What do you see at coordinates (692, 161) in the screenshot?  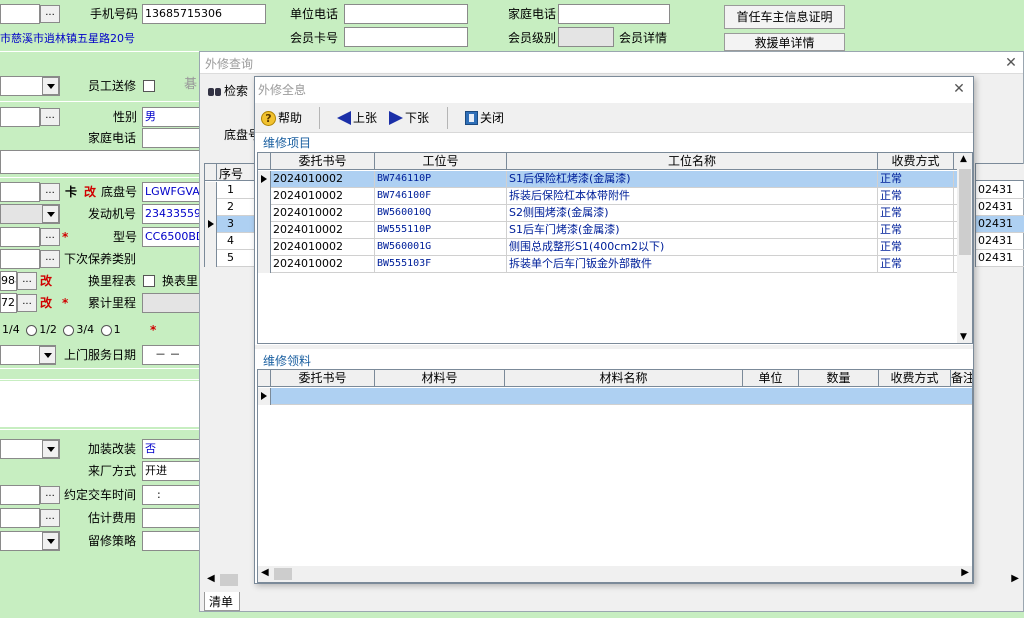 I see `col-name: 工位名称` at bounding box center [692, 161].